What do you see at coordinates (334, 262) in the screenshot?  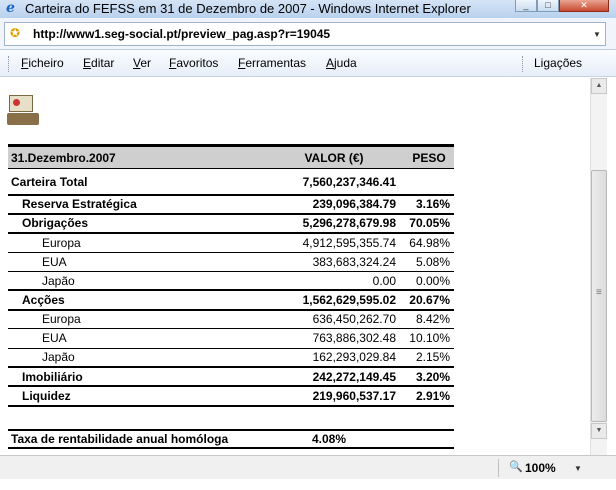 I see `row-value: 383,683,324.24` at bounding box center [334, 262].